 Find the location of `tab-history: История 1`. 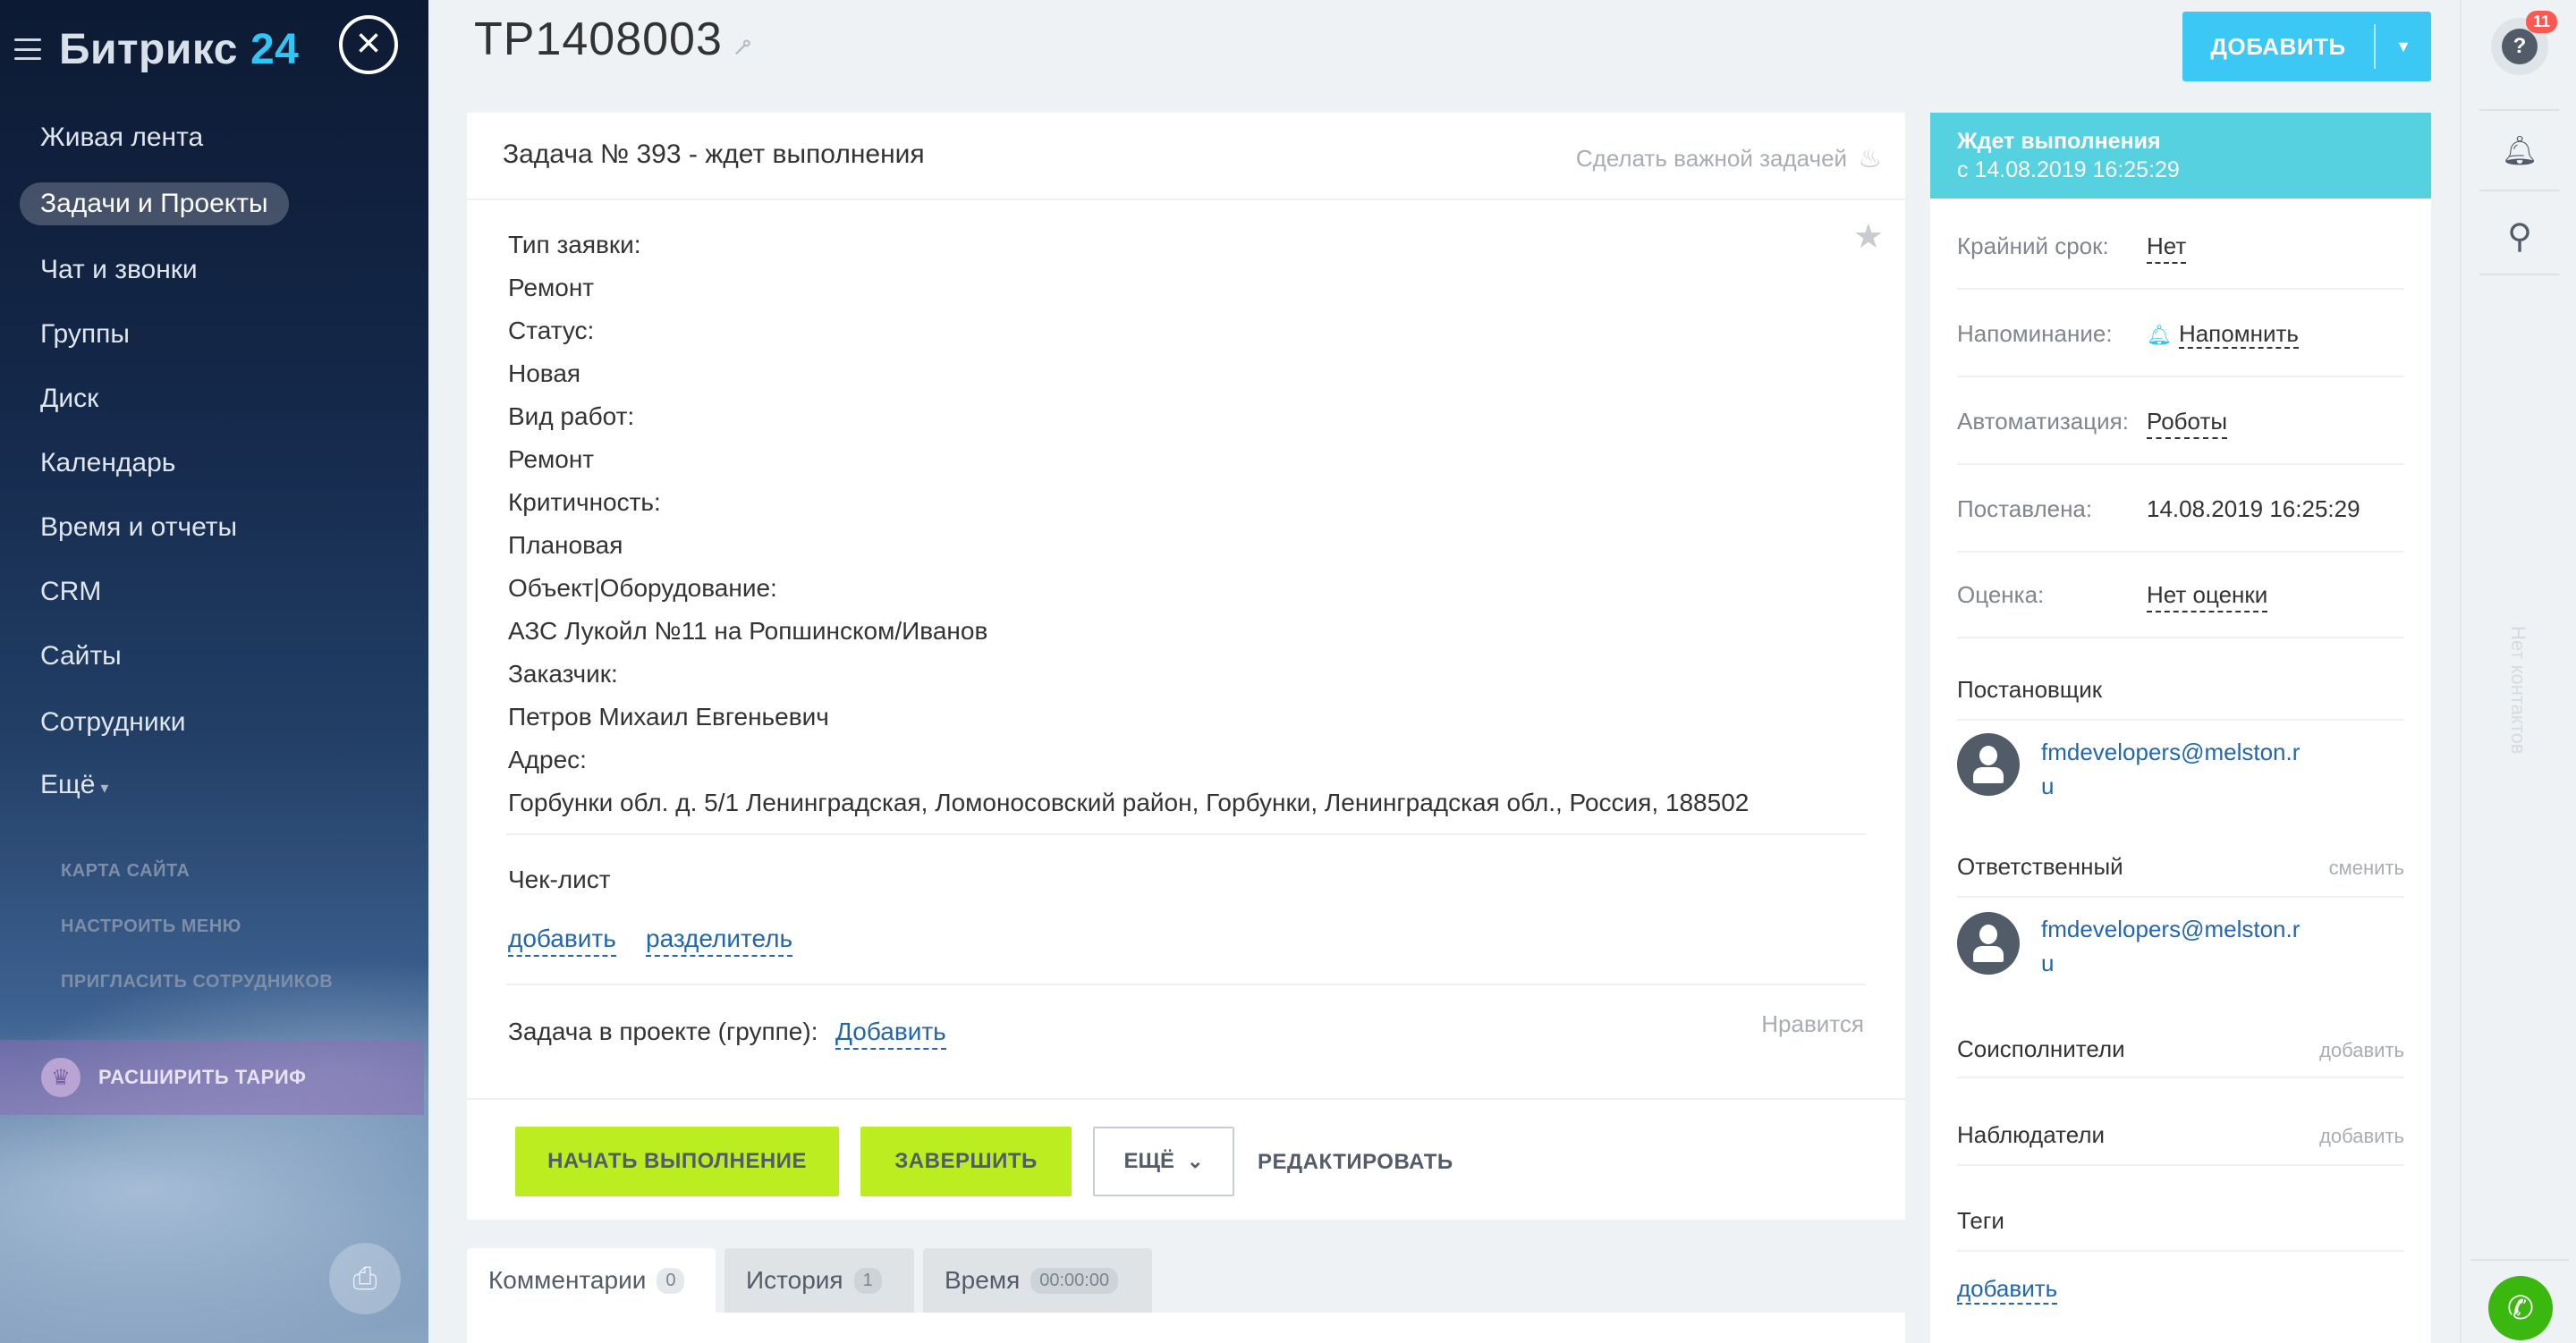

tab-history: История 1 is located at coordinates (819, 1280).